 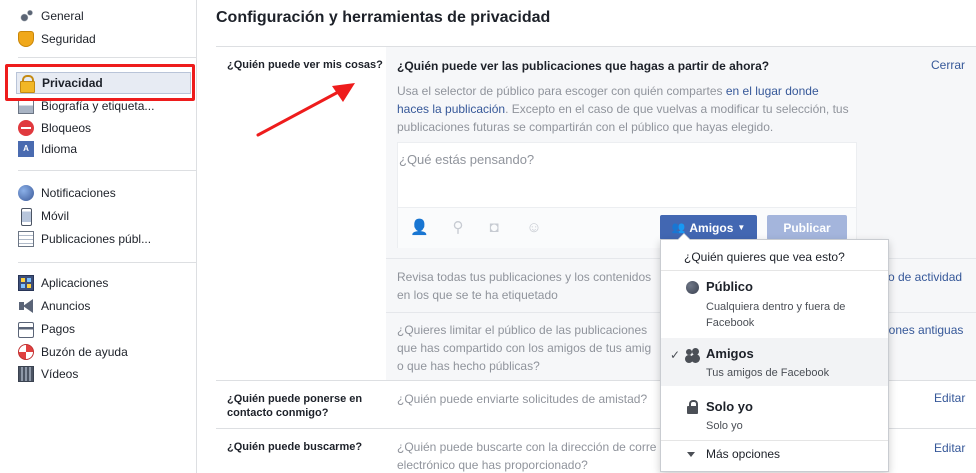 What do you see at coordinates (26, 352) in the screenshot?
I see `lifebuoy-icon` at bounding box center [26, 352].